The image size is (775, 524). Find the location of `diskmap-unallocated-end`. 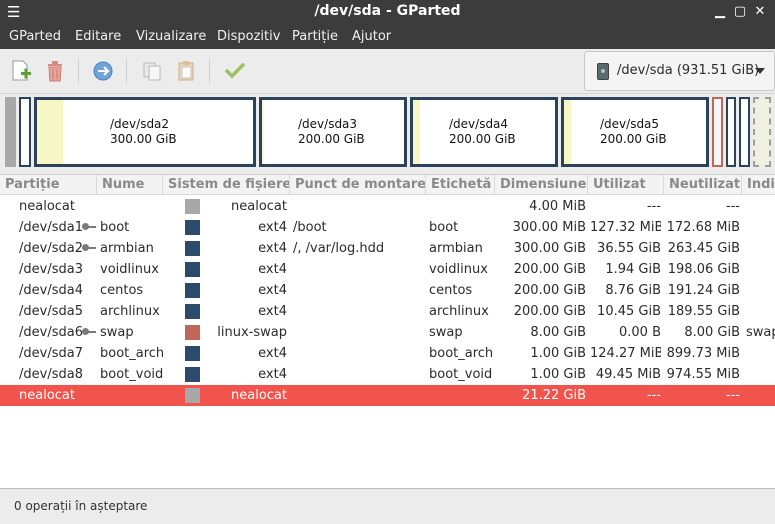

diskmap-unallocated-end is located at coordinates (762, 132).